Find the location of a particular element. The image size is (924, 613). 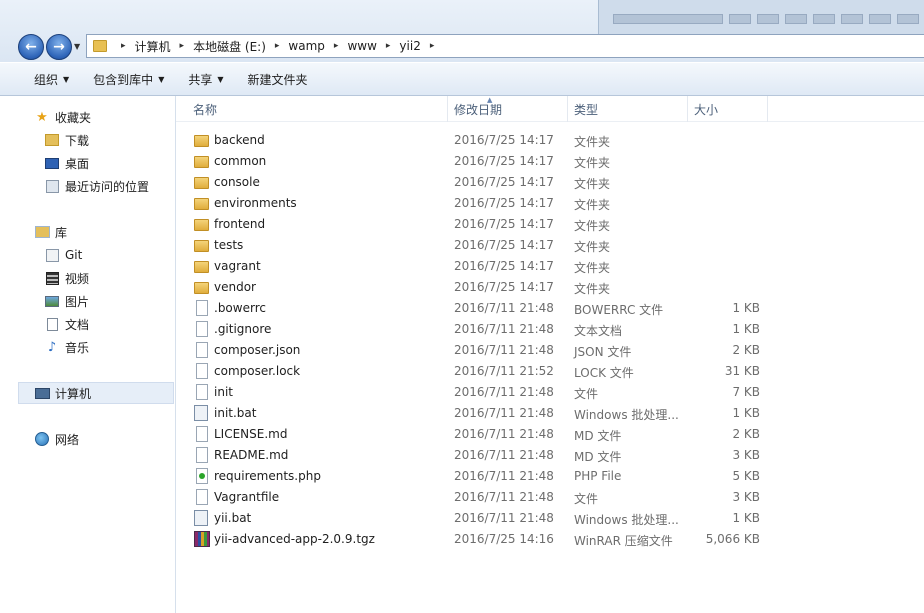

column-headers: 名称 ▲ 修改日期 类型 大小 is located at coordinates (550, 109).